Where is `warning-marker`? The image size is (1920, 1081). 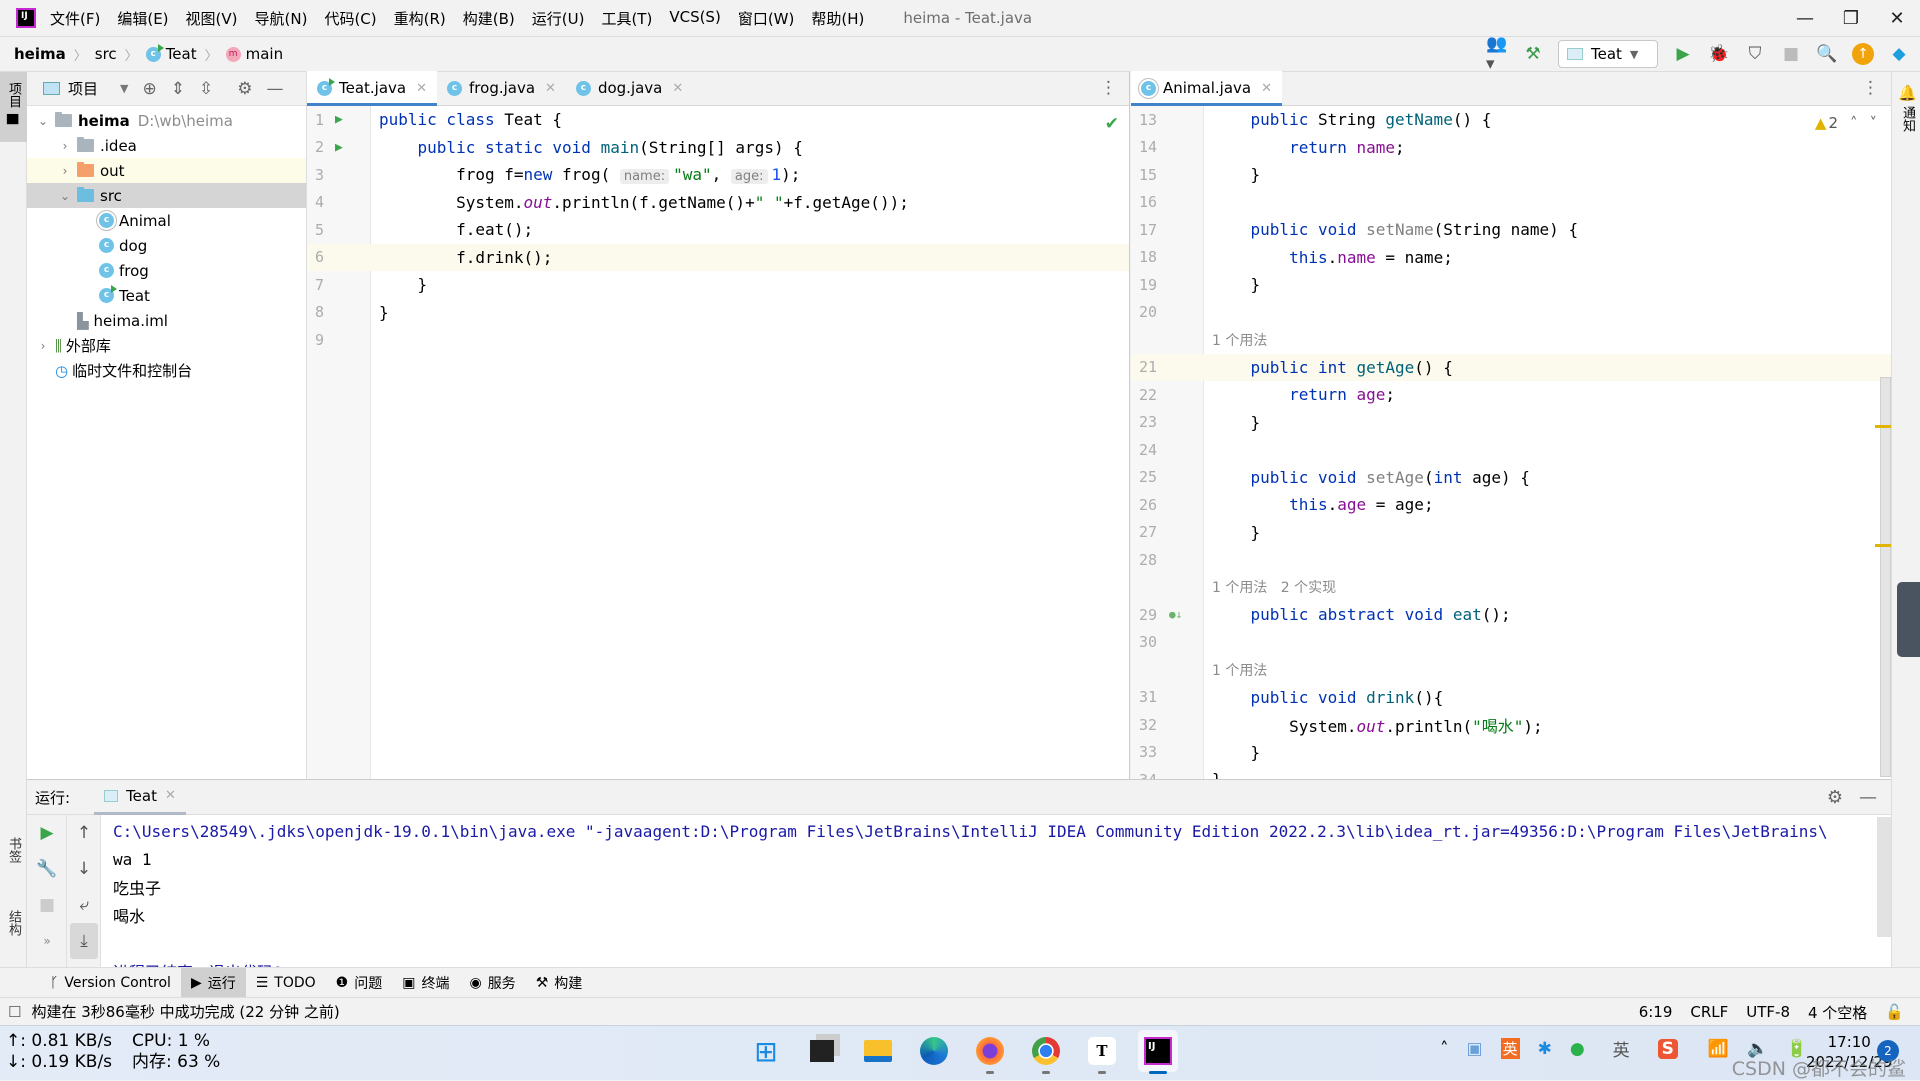 warning-marker is located at coordinates (1883, 545).